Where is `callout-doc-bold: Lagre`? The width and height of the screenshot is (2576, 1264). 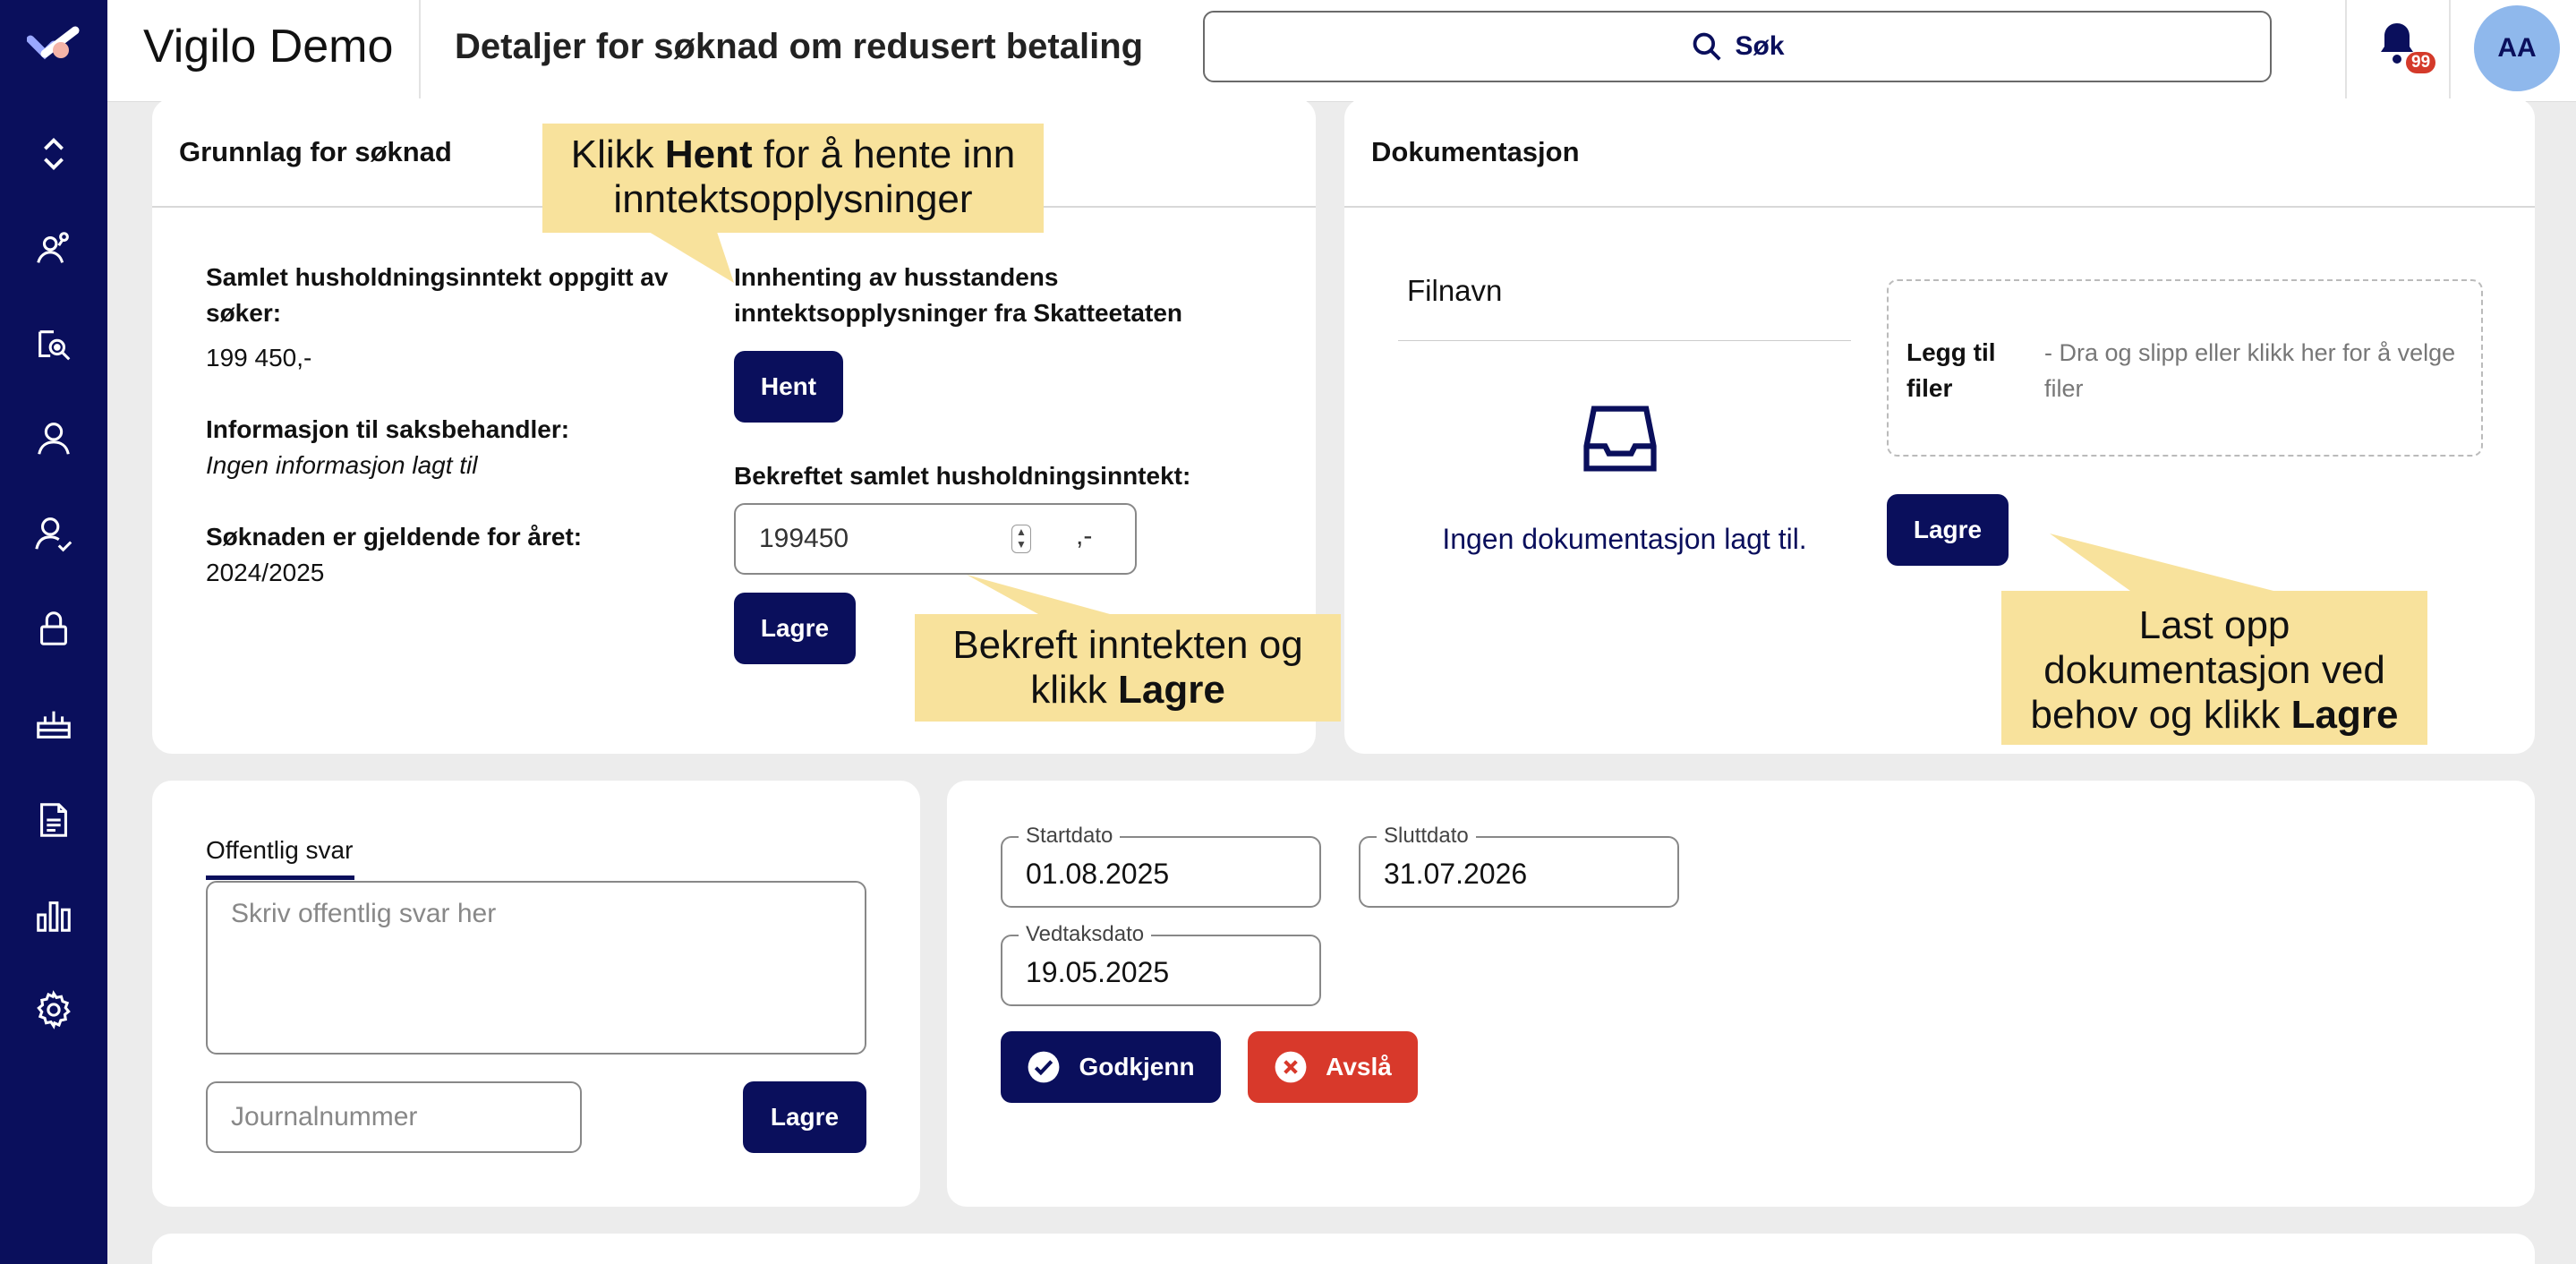
callout-doc-bold: Lagre is located at coordinates (2344, 715).